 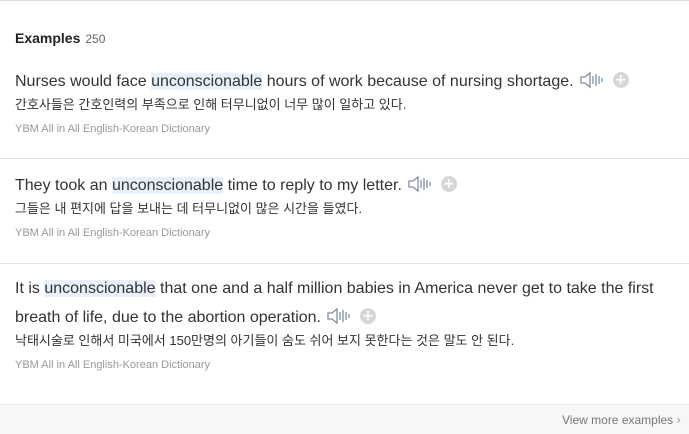 What do you see at coordinates (189, 208) in the screenshot?
I see `example-korean: 그들은 내 편지에 답을 보내는 데 터무니없이 많은 시간을 들였다.` at bounding box center [189, 208].